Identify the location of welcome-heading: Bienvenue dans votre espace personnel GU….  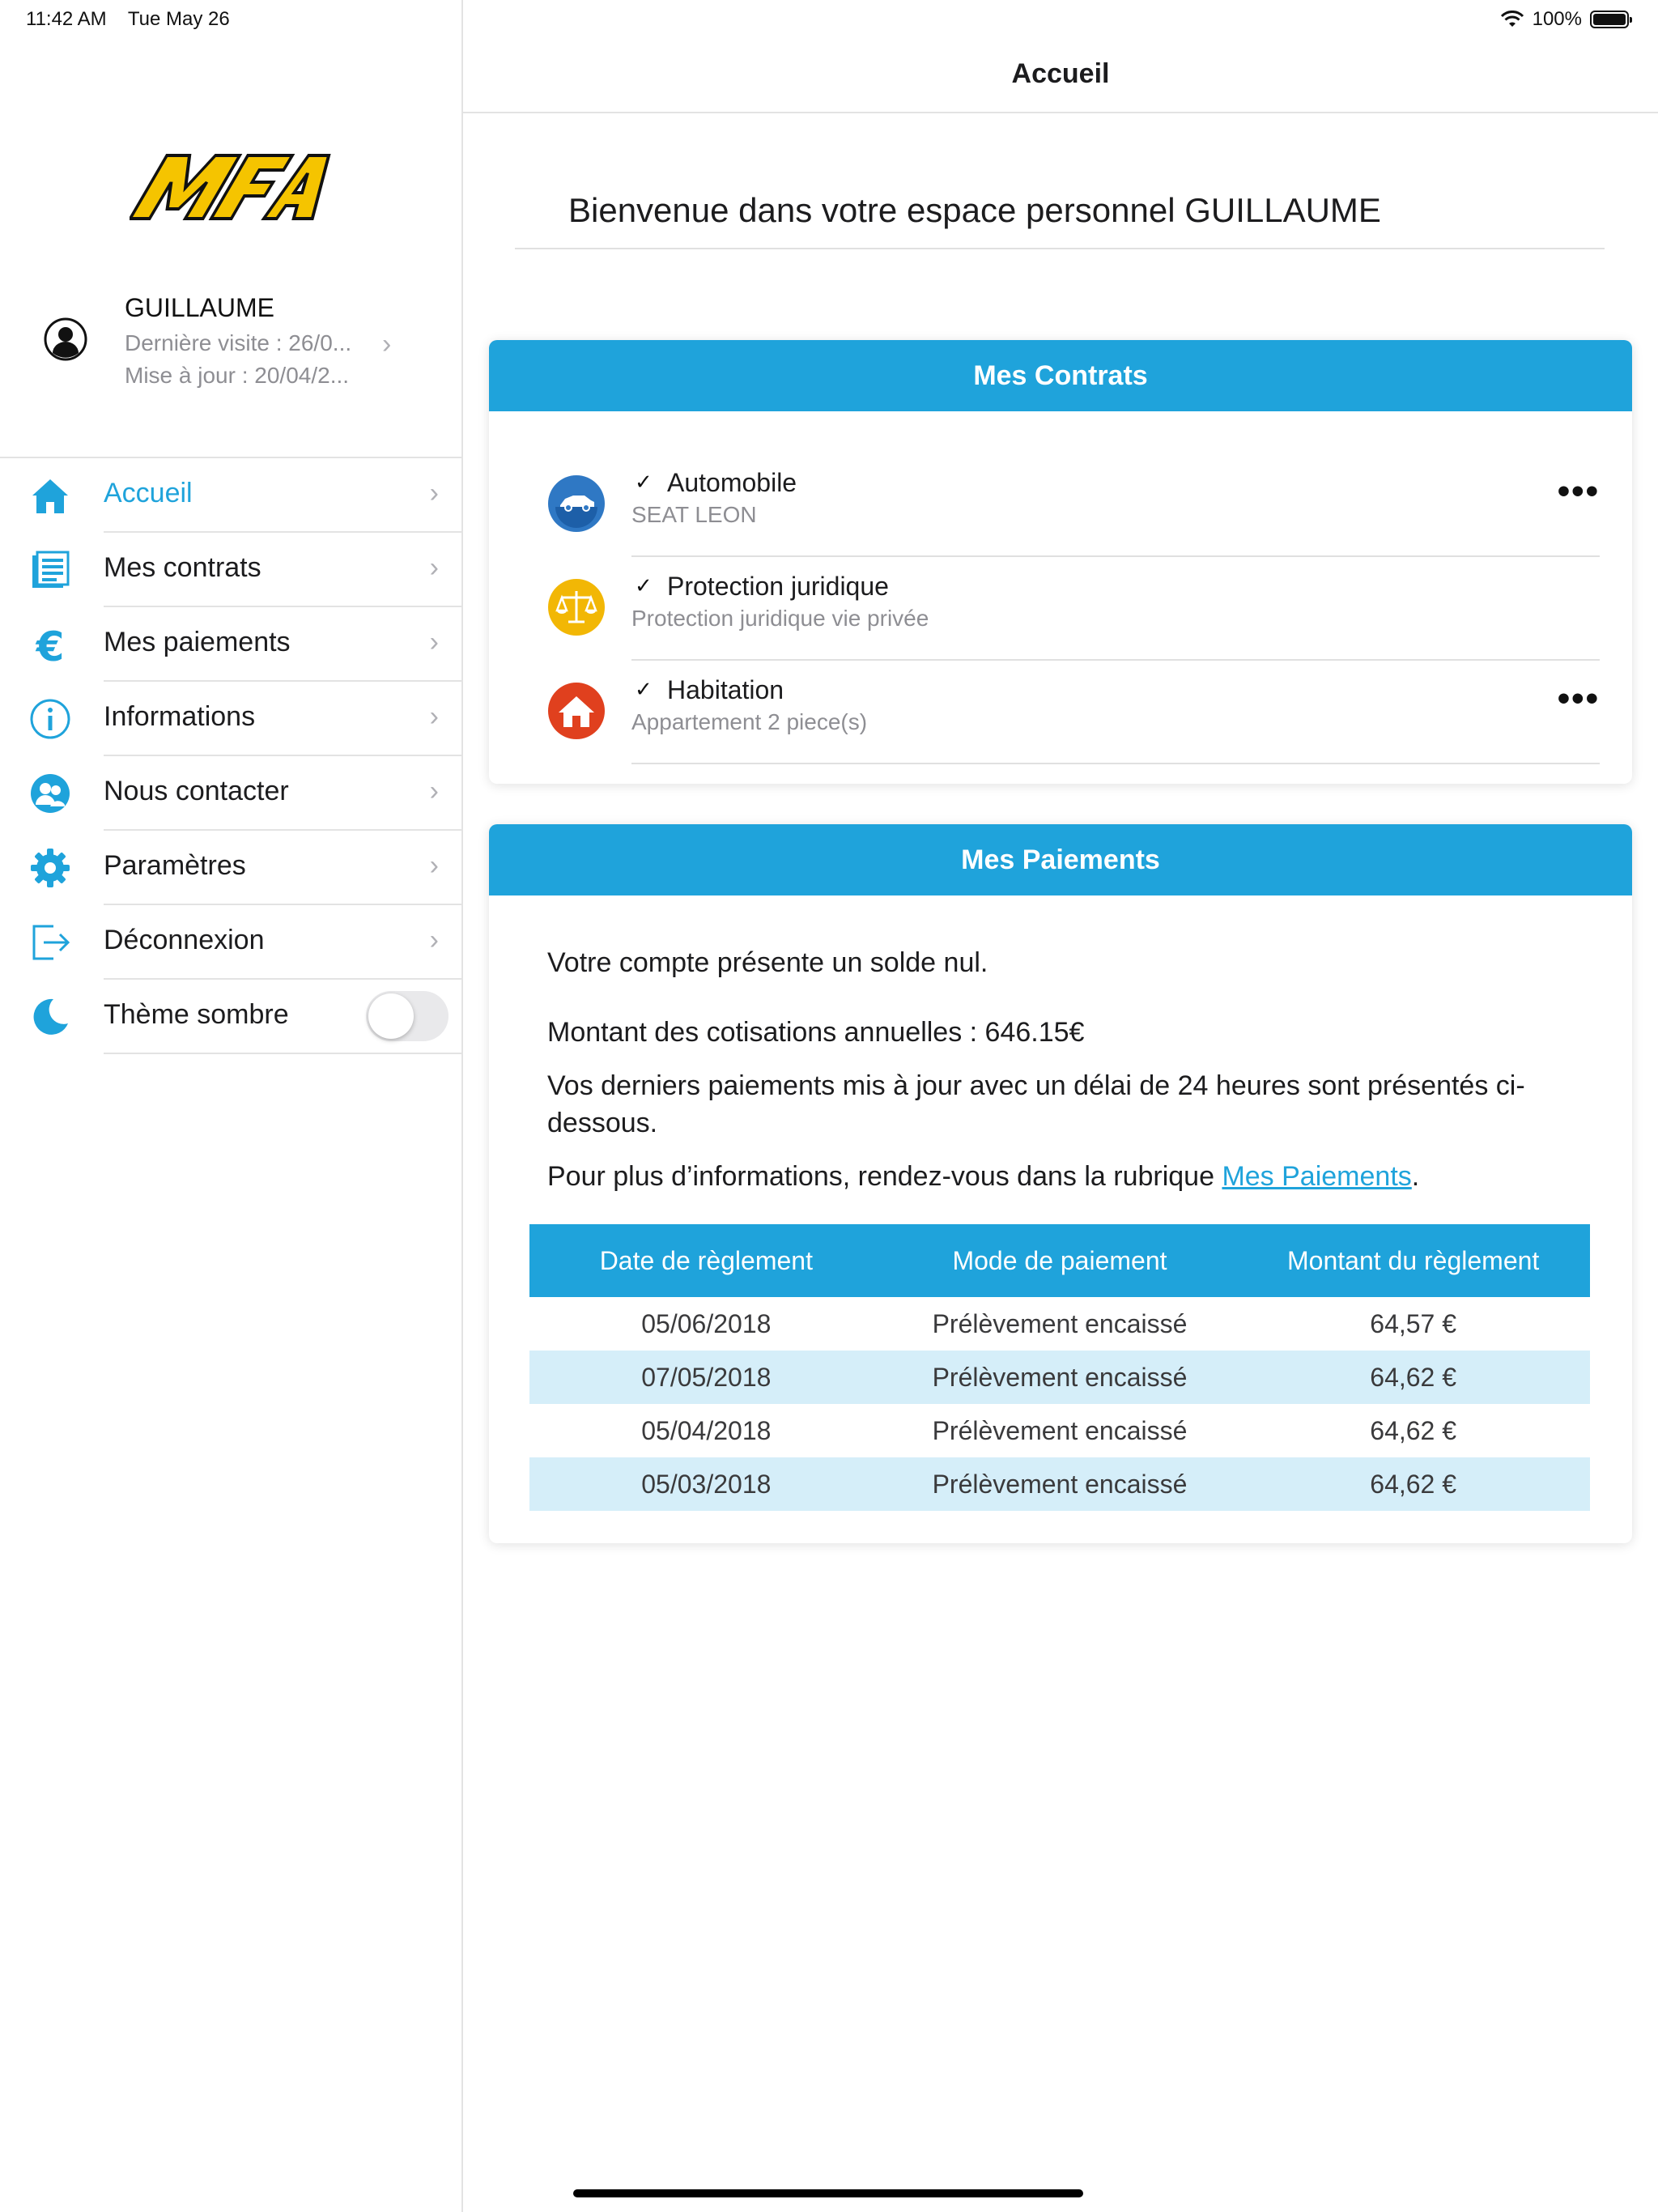
(974, 210).